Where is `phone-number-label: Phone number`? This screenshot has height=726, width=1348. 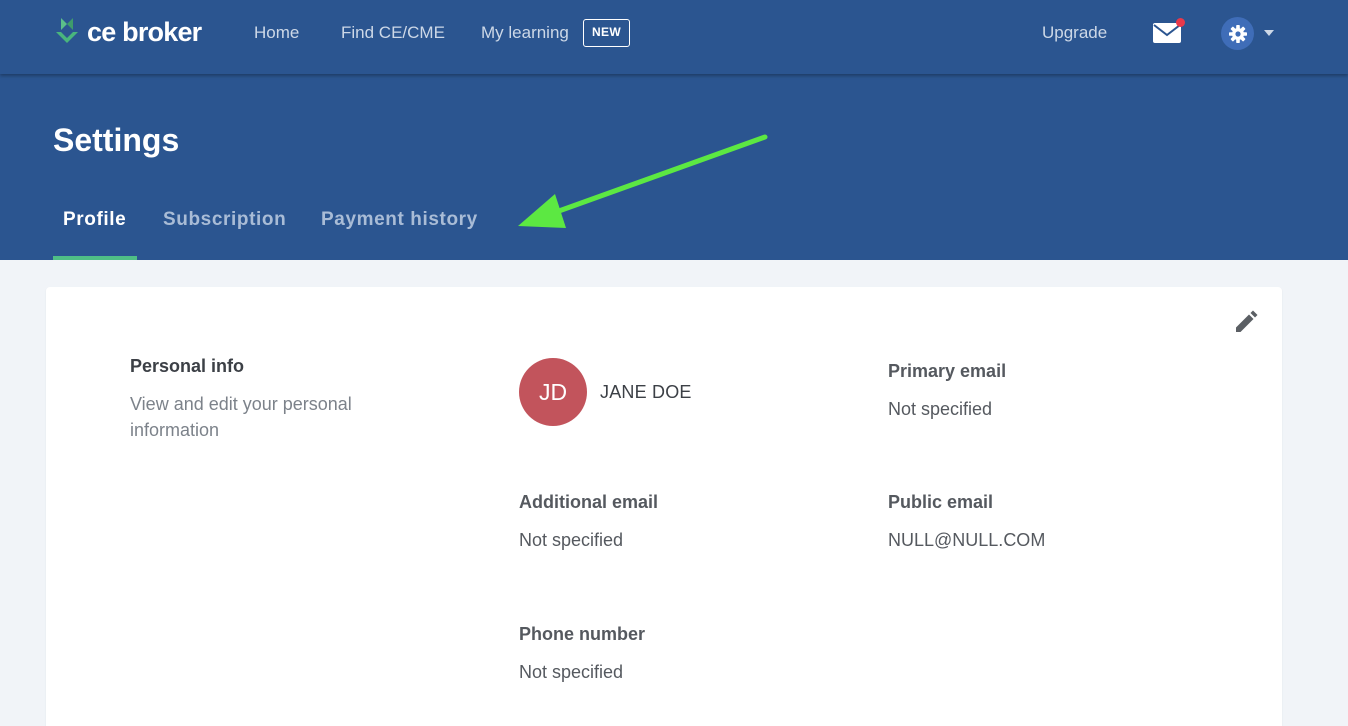 phone-number-label: Phone number is located at coordinates (582, 634).